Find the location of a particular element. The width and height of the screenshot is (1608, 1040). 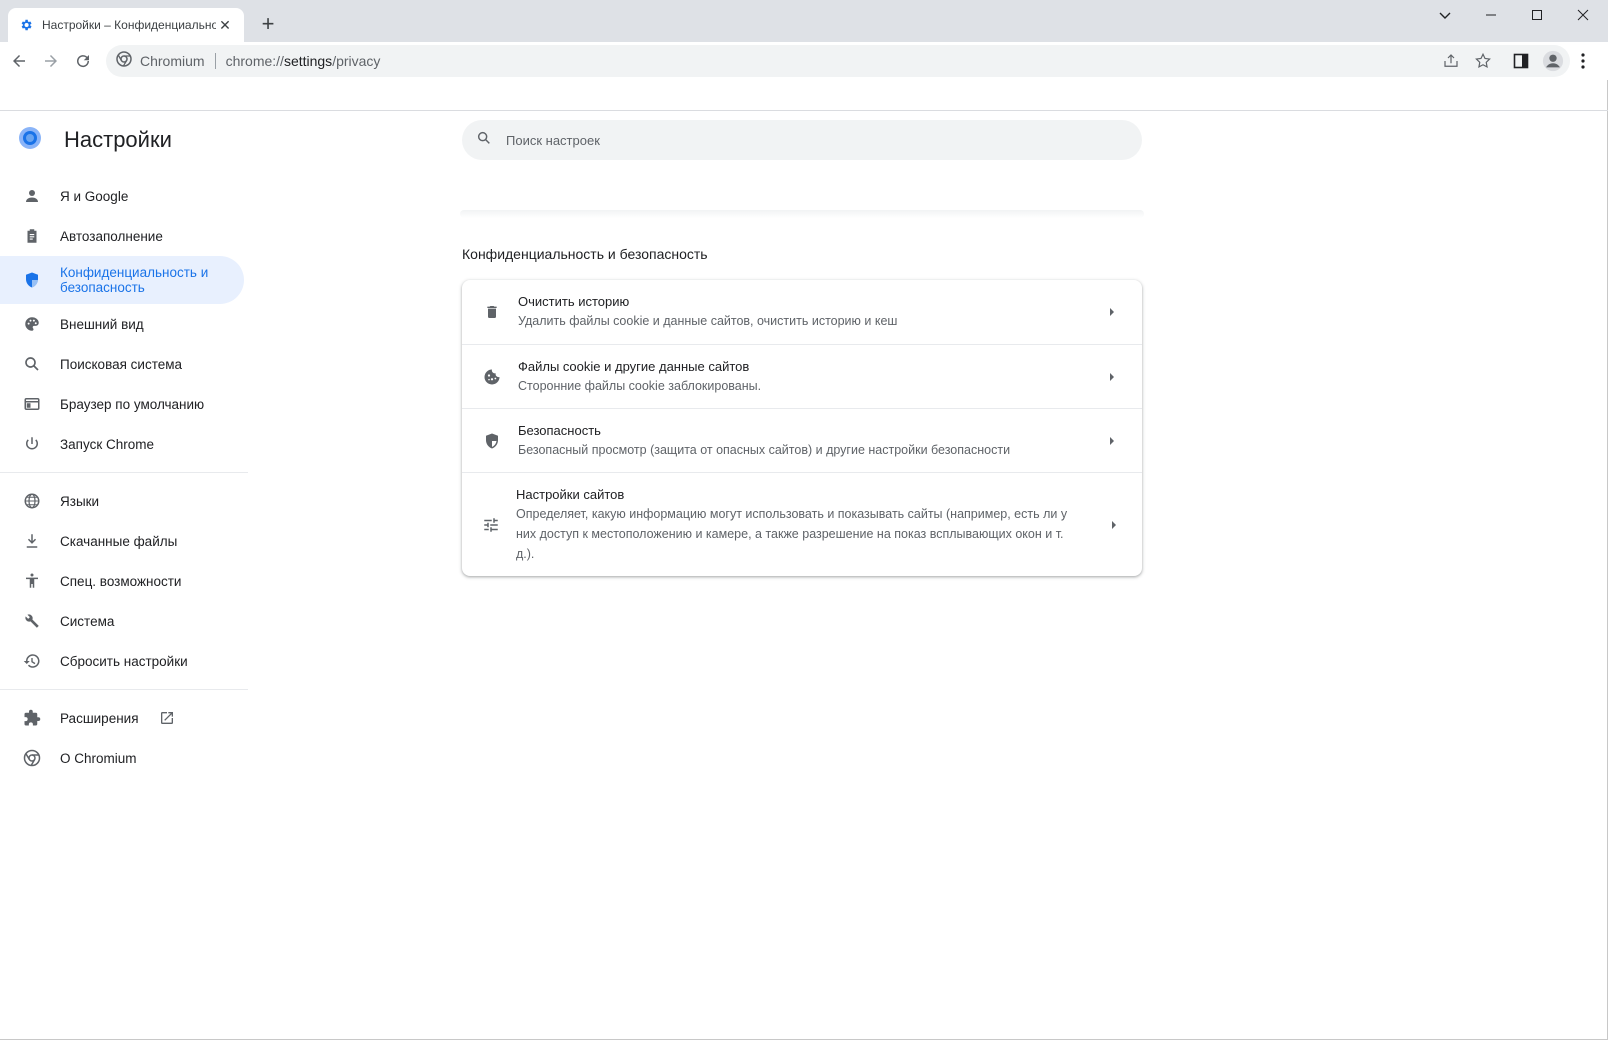

sidebar-item-extensions: Расширения is located at coordinates (124, 718).